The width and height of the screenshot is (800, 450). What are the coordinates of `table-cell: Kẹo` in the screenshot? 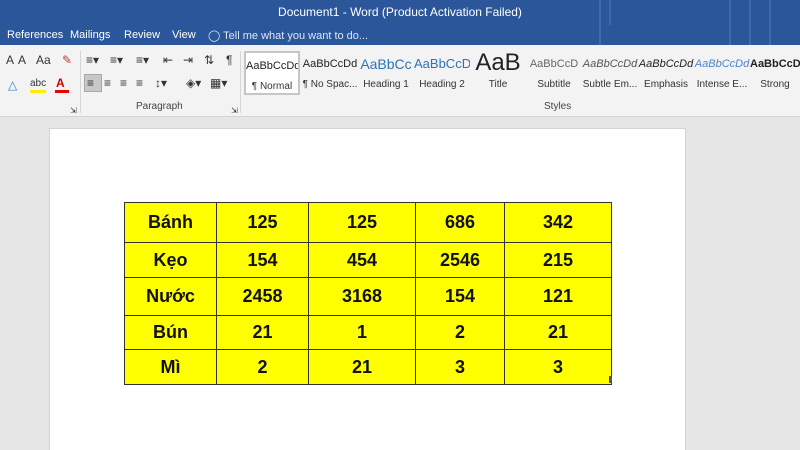 It's located at (170, 260).